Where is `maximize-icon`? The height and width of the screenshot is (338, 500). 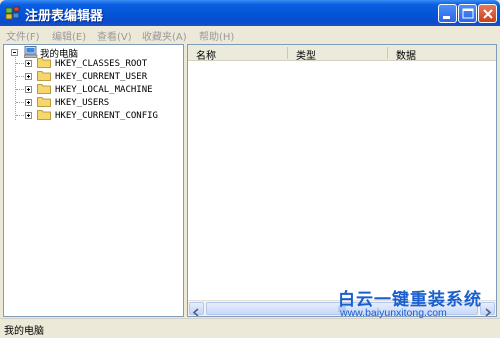
maximize-icon is located at coordinates (468, 13).